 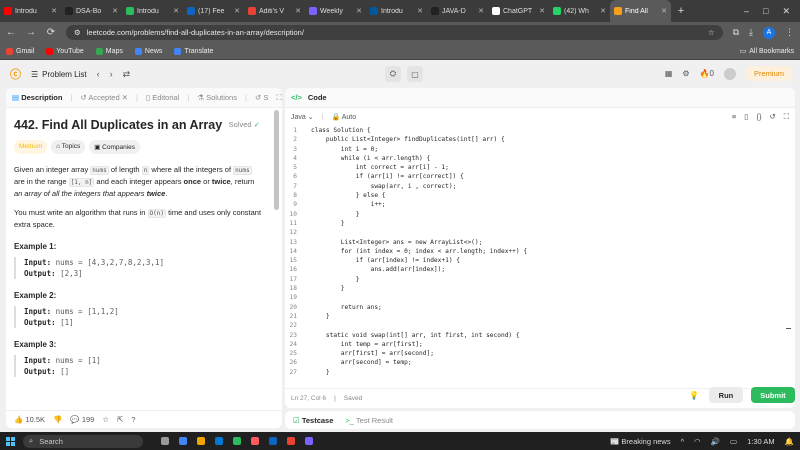 I want to click on close-tab-icon: ✕, so click(x=125, y=97).